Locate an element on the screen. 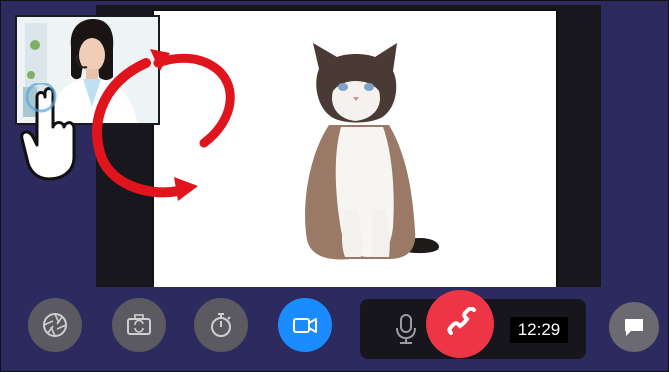 The width and height of the screenshot is (669, 372). aperture-button is located at coordinates (55, 325).